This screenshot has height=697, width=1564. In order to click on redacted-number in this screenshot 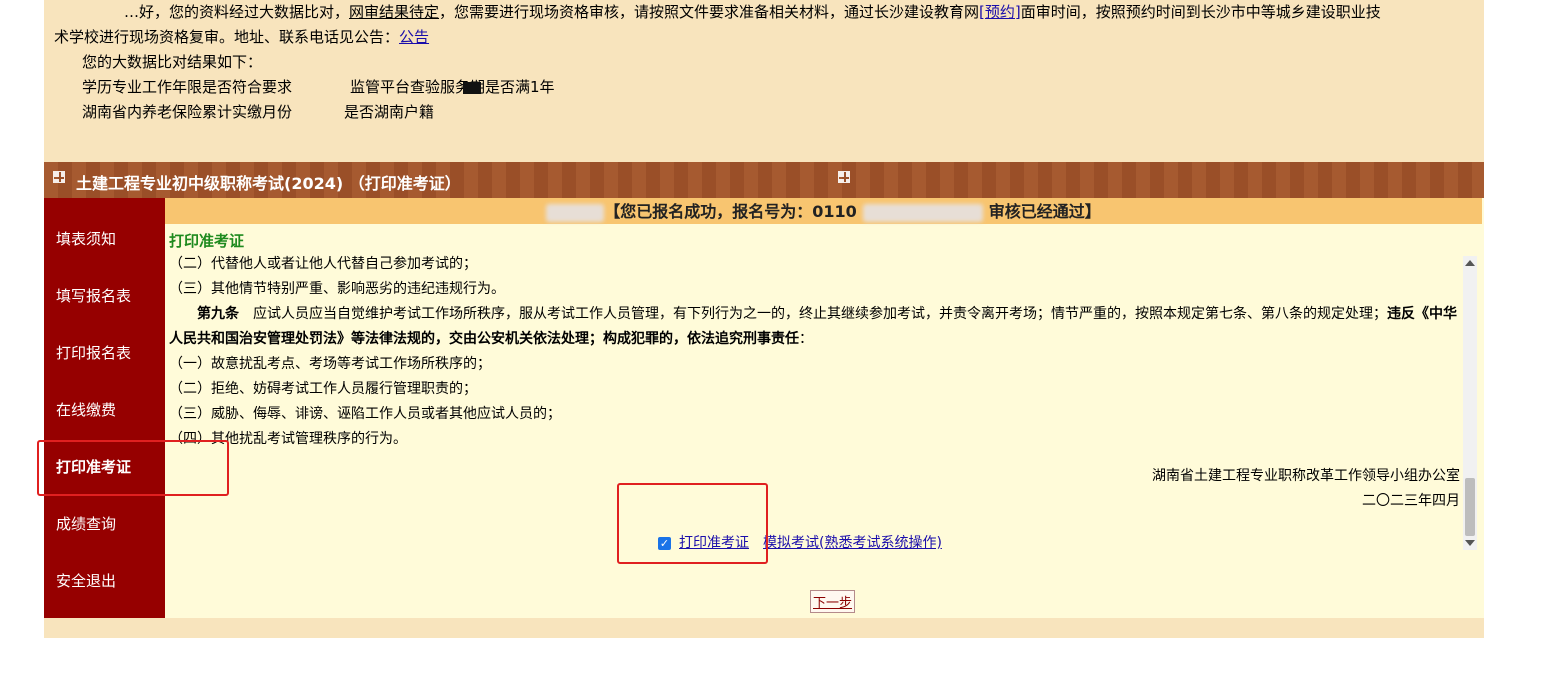, I will do `click(922, 212)`.